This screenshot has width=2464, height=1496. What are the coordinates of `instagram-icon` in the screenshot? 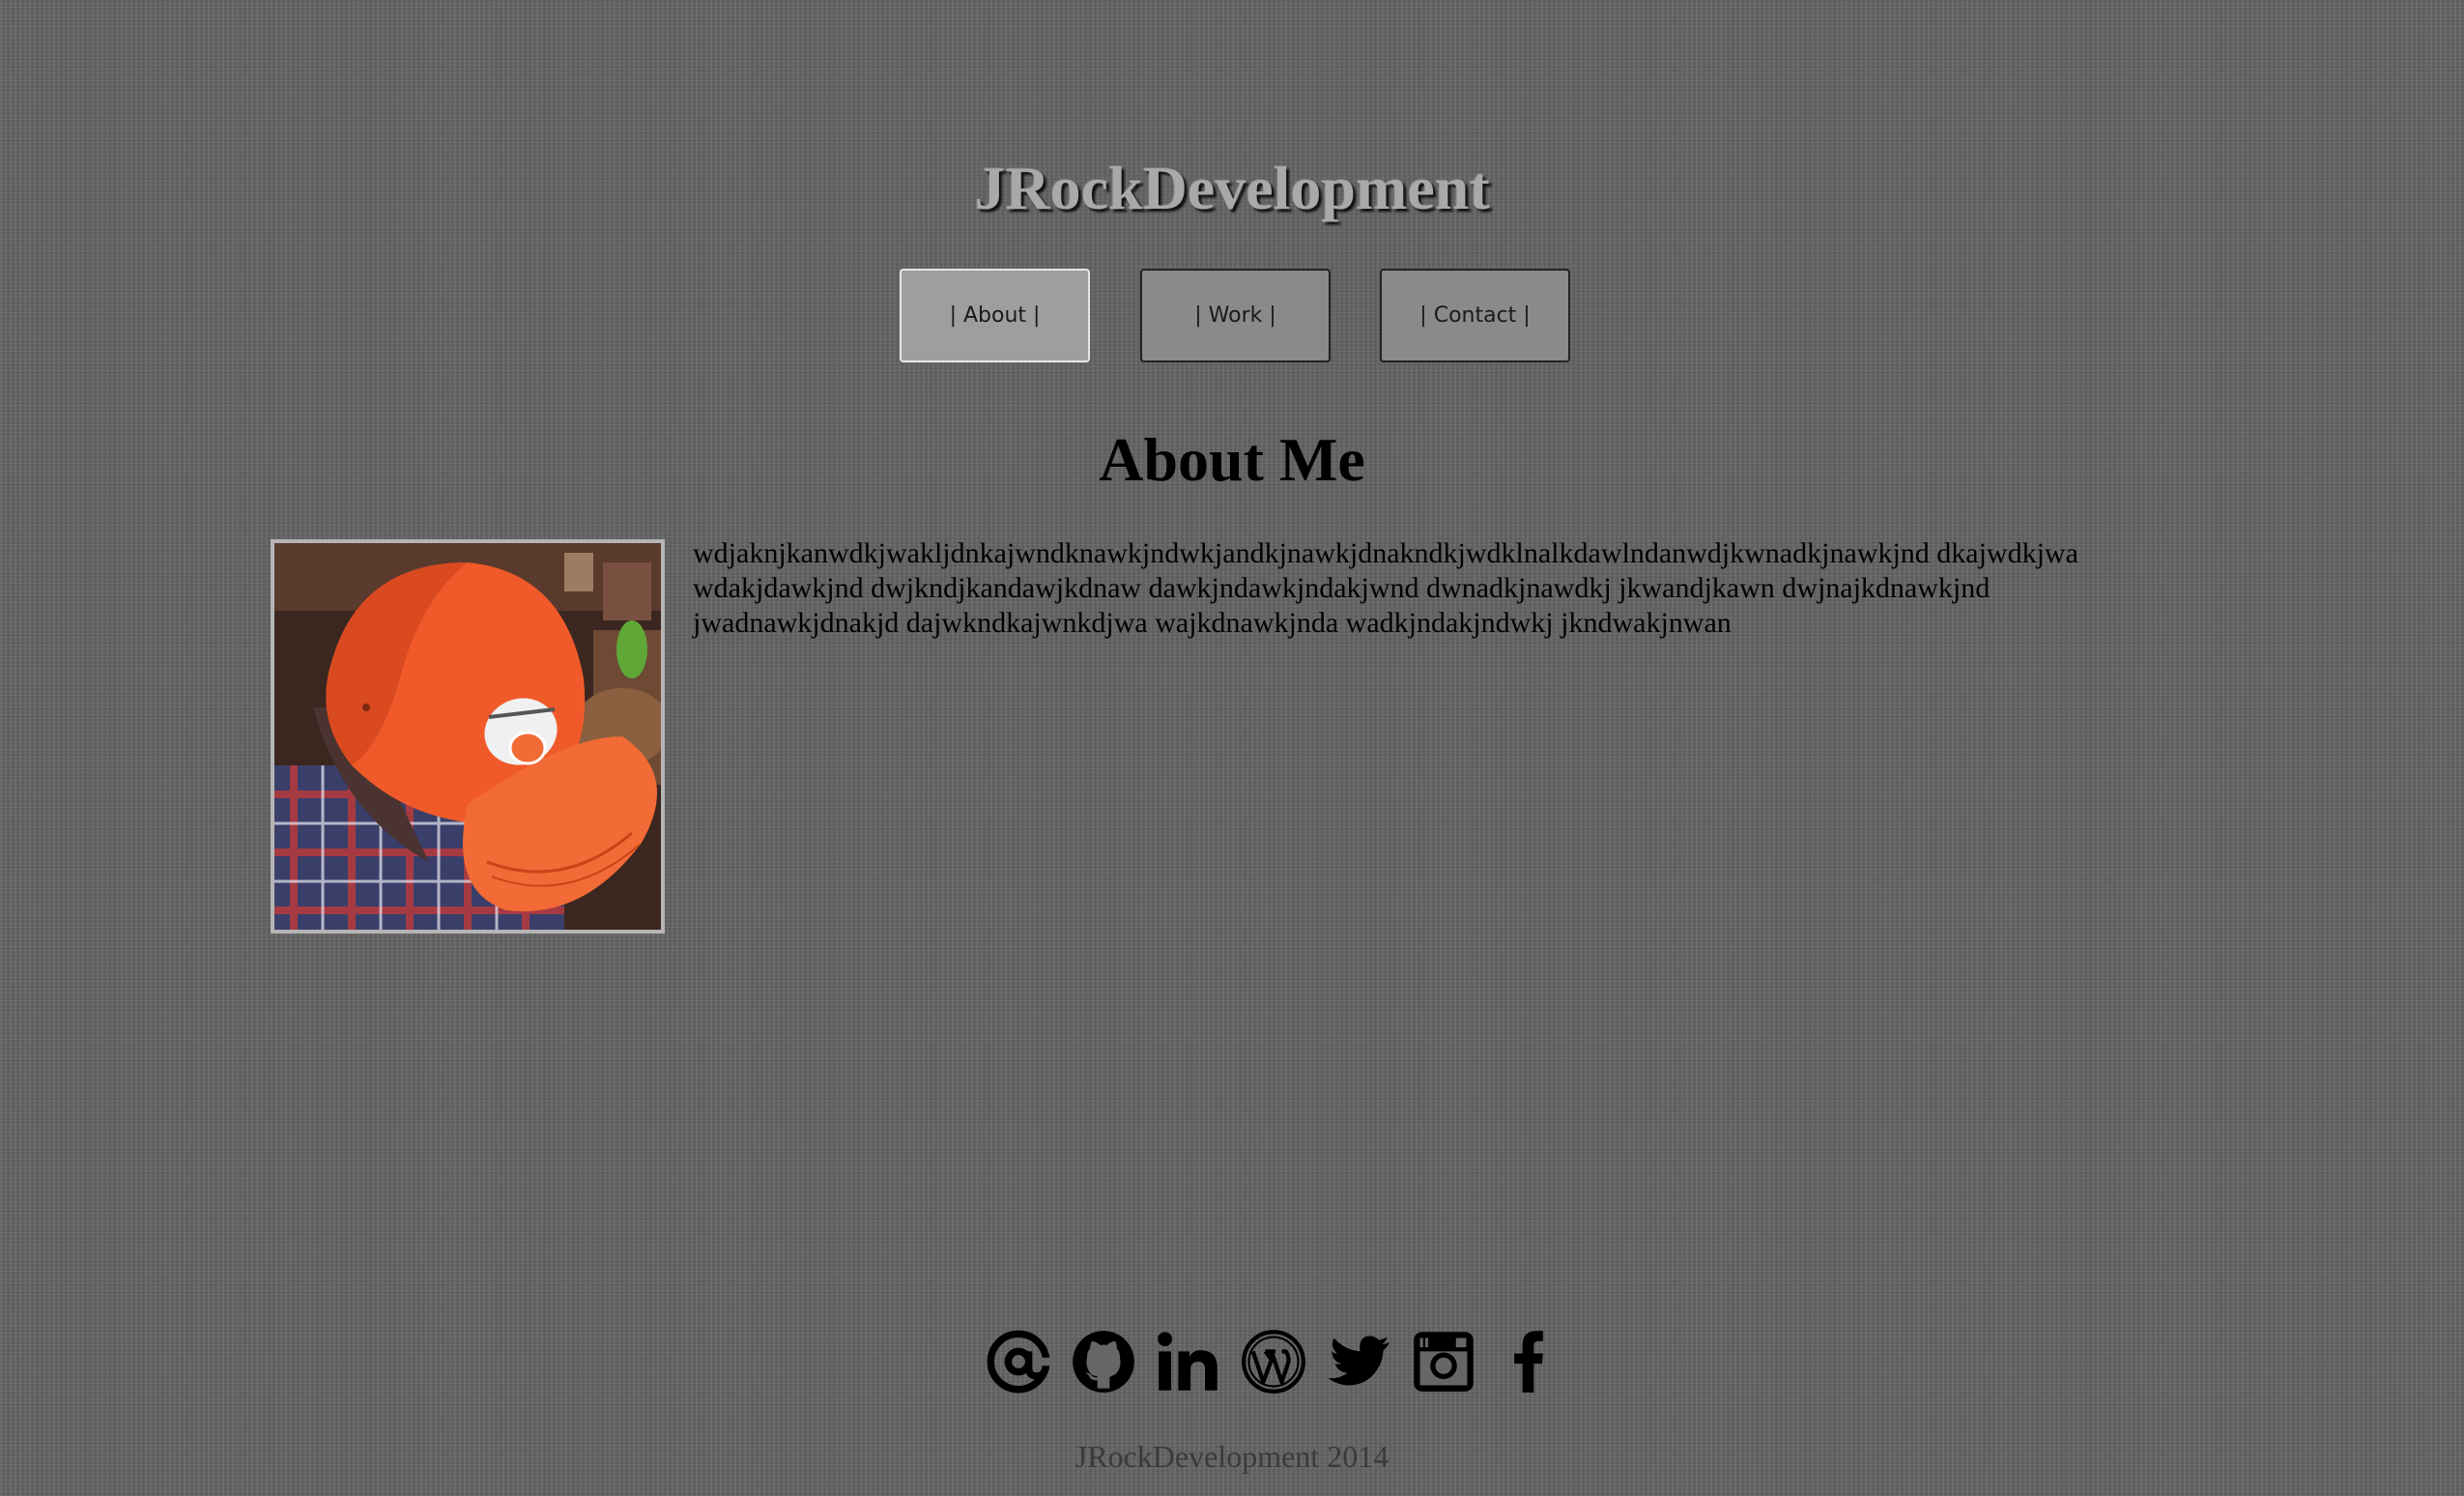 It's located at (1443, 1362).